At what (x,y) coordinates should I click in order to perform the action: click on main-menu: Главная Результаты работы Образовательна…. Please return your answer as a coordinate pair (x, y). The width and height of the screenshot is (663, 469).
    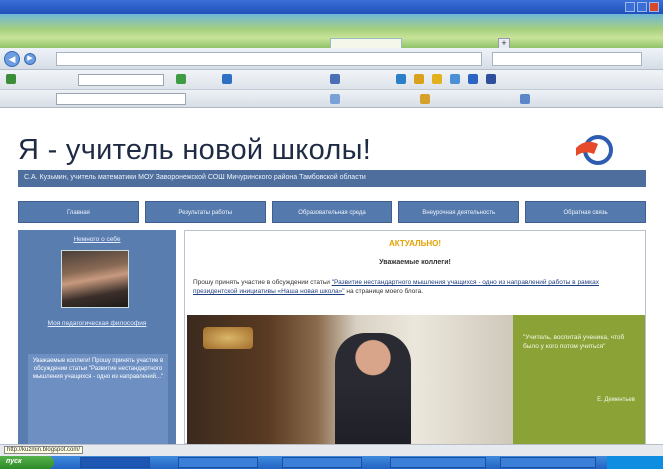
    Looking at the image, I should click on (332, 212).